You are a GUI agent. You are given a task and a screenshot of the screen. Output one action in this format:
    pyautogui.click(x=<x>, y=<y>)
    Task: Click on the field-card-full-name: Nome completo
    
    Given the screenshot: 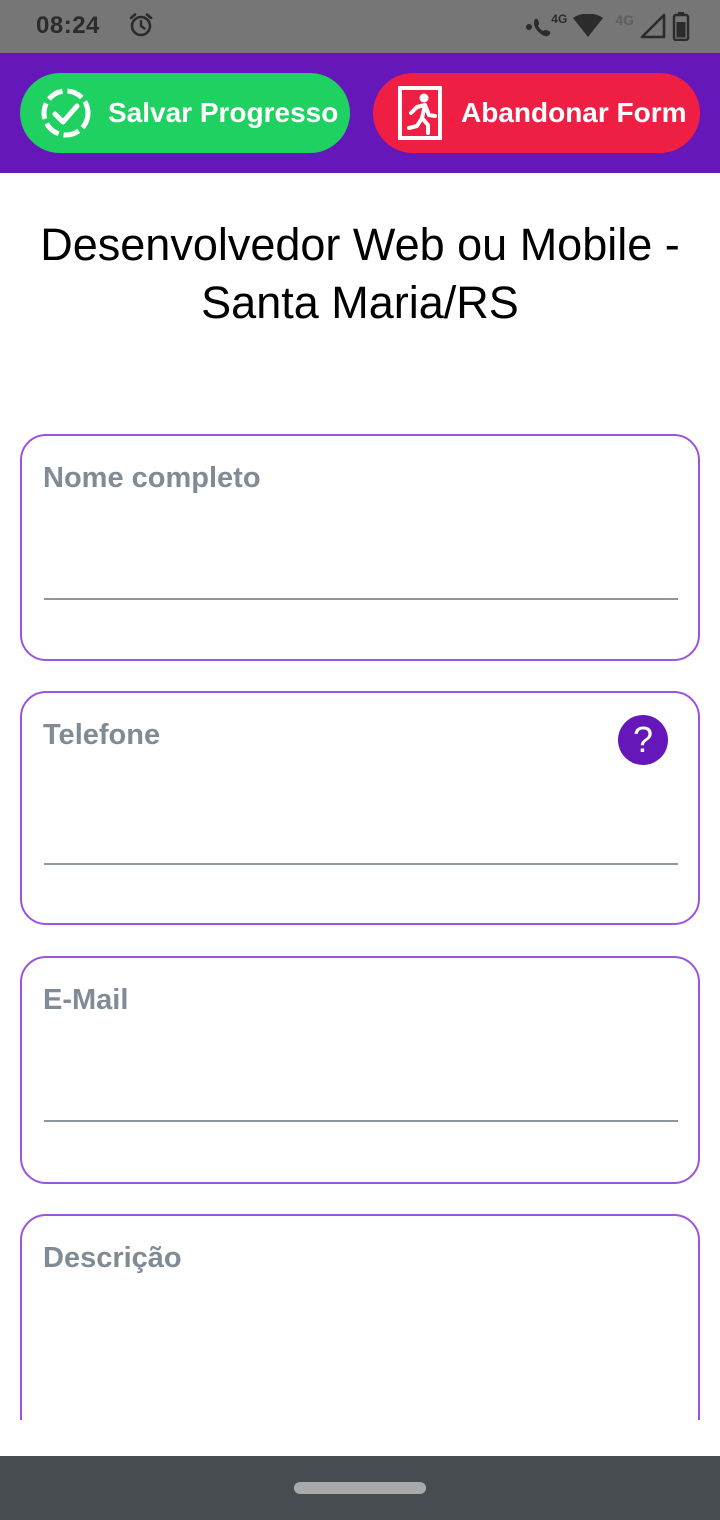 What is the action you would take?
    pyautogui.click(x=360, y=547)
    